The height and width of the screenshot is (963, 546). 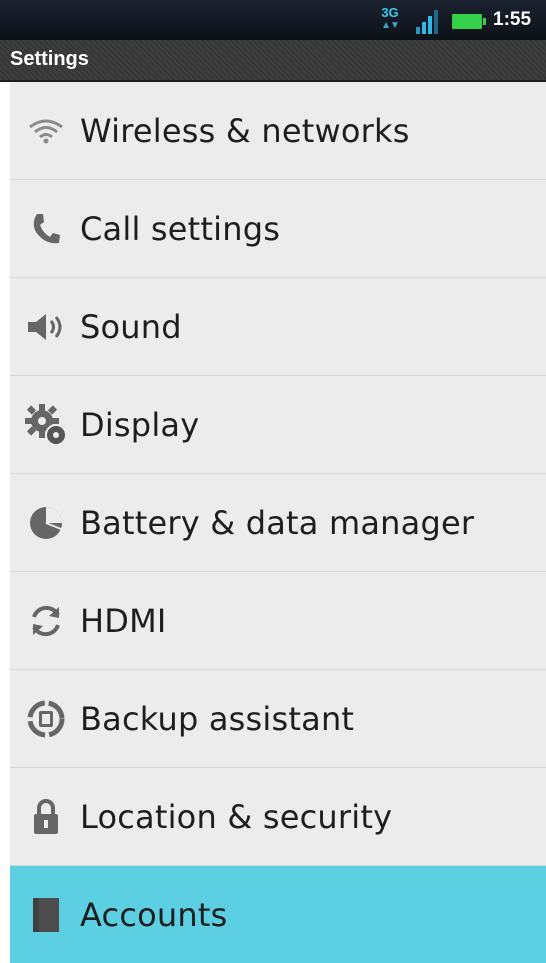 What do you see at coordinates (278, 621) in the screenshot?
I see `settings-item-hdmi: HDMI` at bounding box center [278, 621].